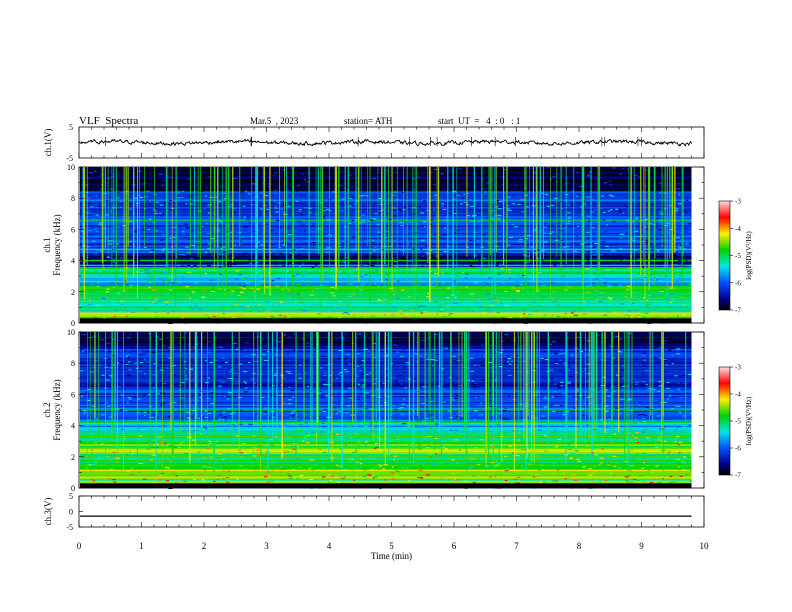 The width and height of the screenshot is (792, 612). I want to click on colorbar-1-label: log(PSD)(V²/Hz), so click(749, 255).